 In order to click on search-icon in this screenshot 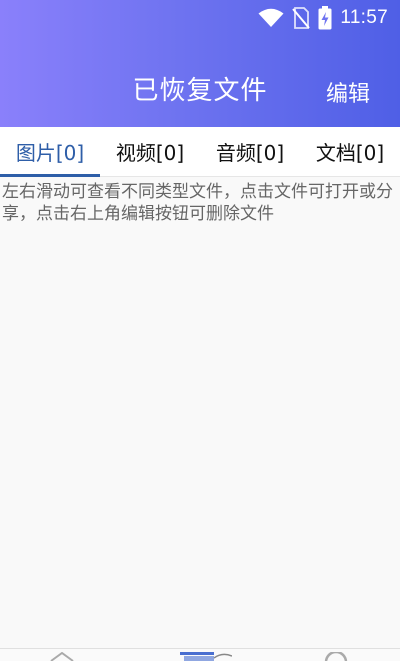, I will do `click(336, 656)`.